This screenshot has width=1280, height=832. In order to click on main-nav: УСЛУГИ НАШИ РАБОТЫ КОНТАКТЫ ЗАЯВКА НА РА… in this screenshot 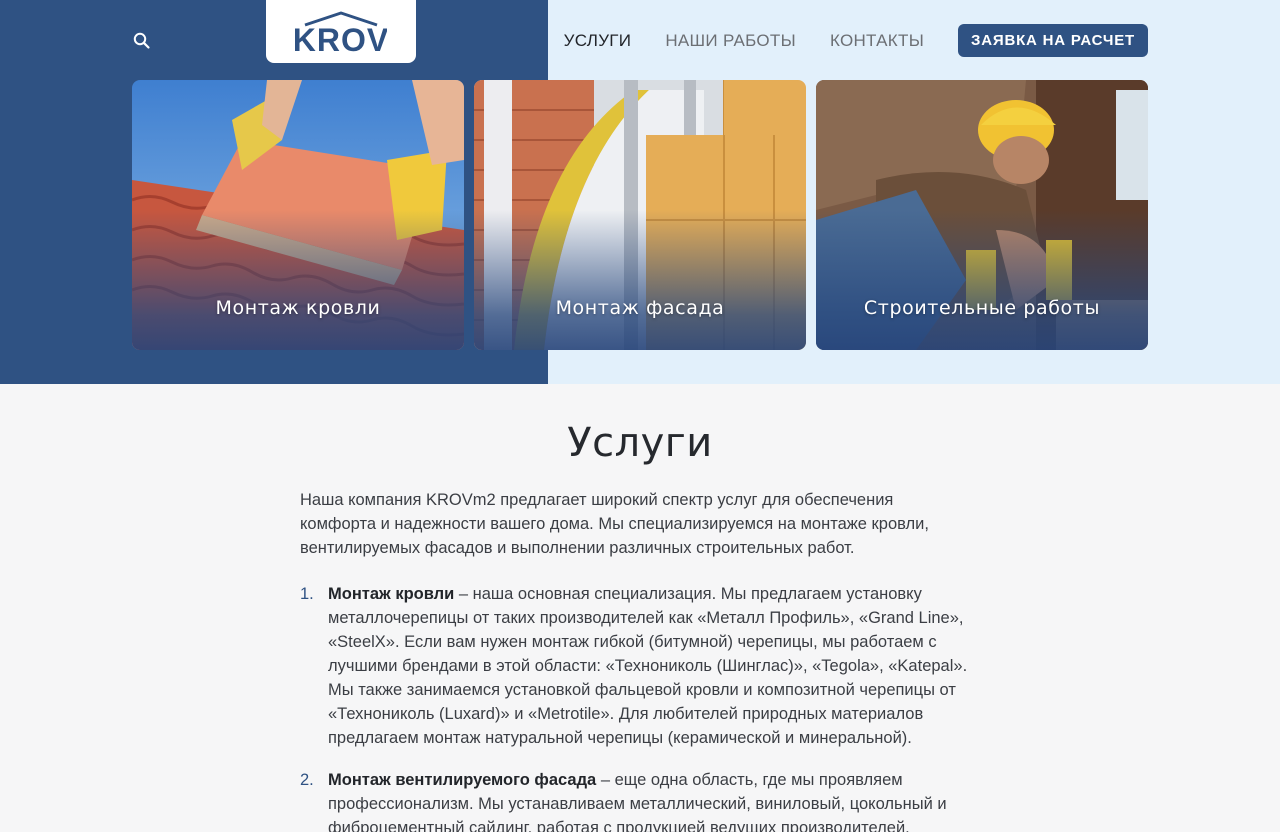, I will do `click(839, 40)`.